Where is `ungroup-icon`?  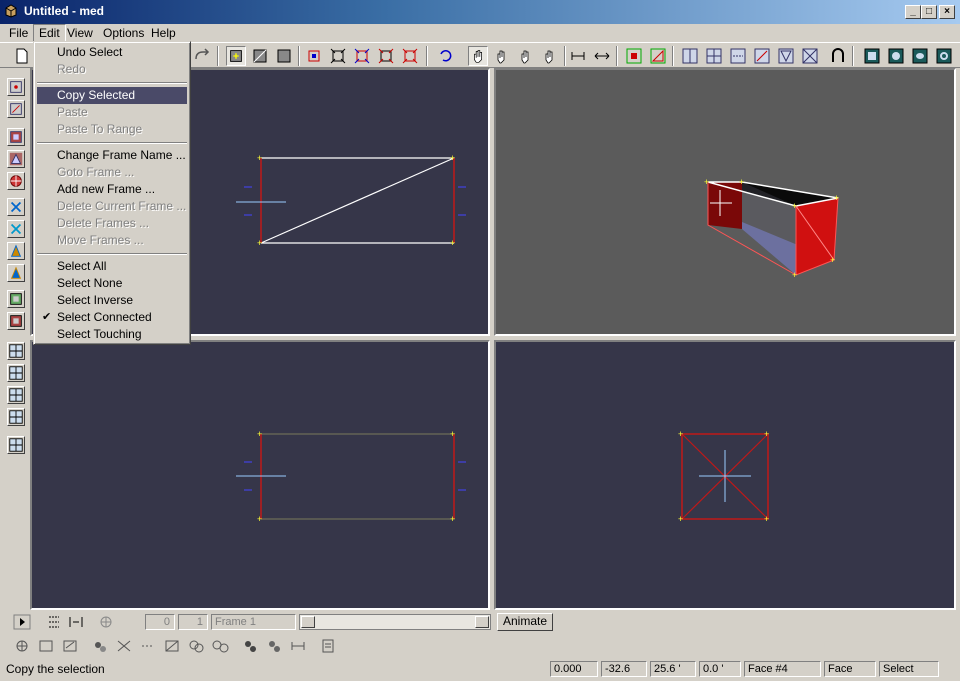 ungroup-icon is located at coordinates (220, 646).